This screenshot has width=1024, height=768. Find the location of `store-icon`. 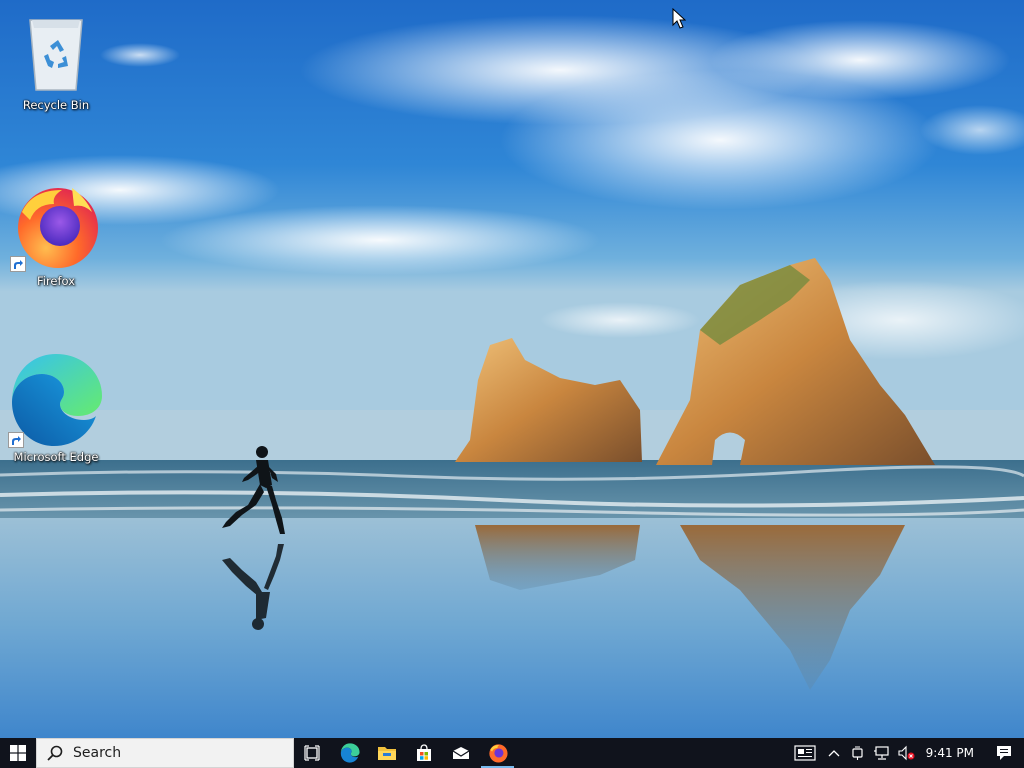

store-icon is located at coordinates (423, 752).